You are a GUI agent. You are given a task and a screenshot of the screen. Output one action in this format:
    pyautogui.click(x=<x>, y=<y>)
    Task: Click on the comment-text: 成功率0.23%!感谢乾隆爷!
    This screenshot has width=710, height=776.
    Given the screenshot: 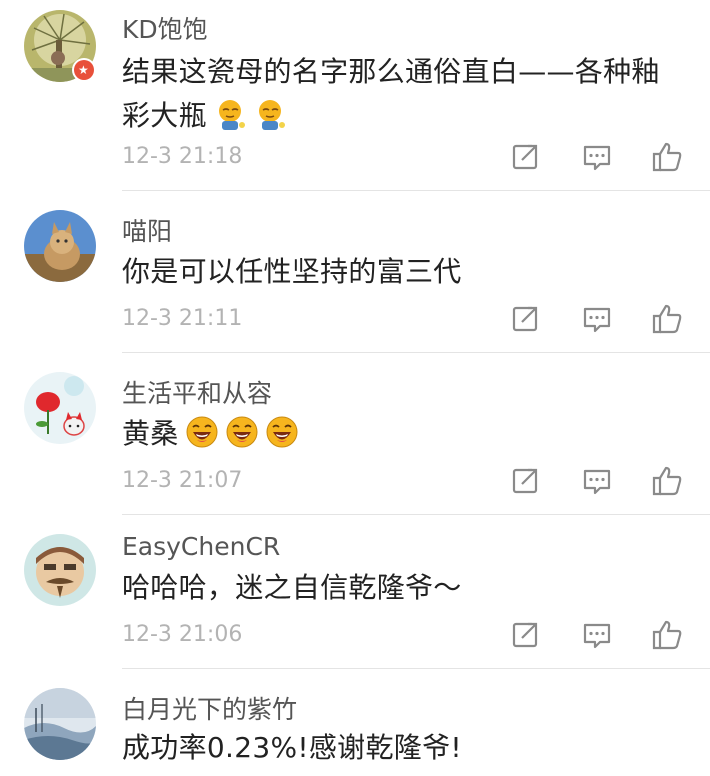 What is the action you would take?
    pyautogui.click(x=402, y=748)
    